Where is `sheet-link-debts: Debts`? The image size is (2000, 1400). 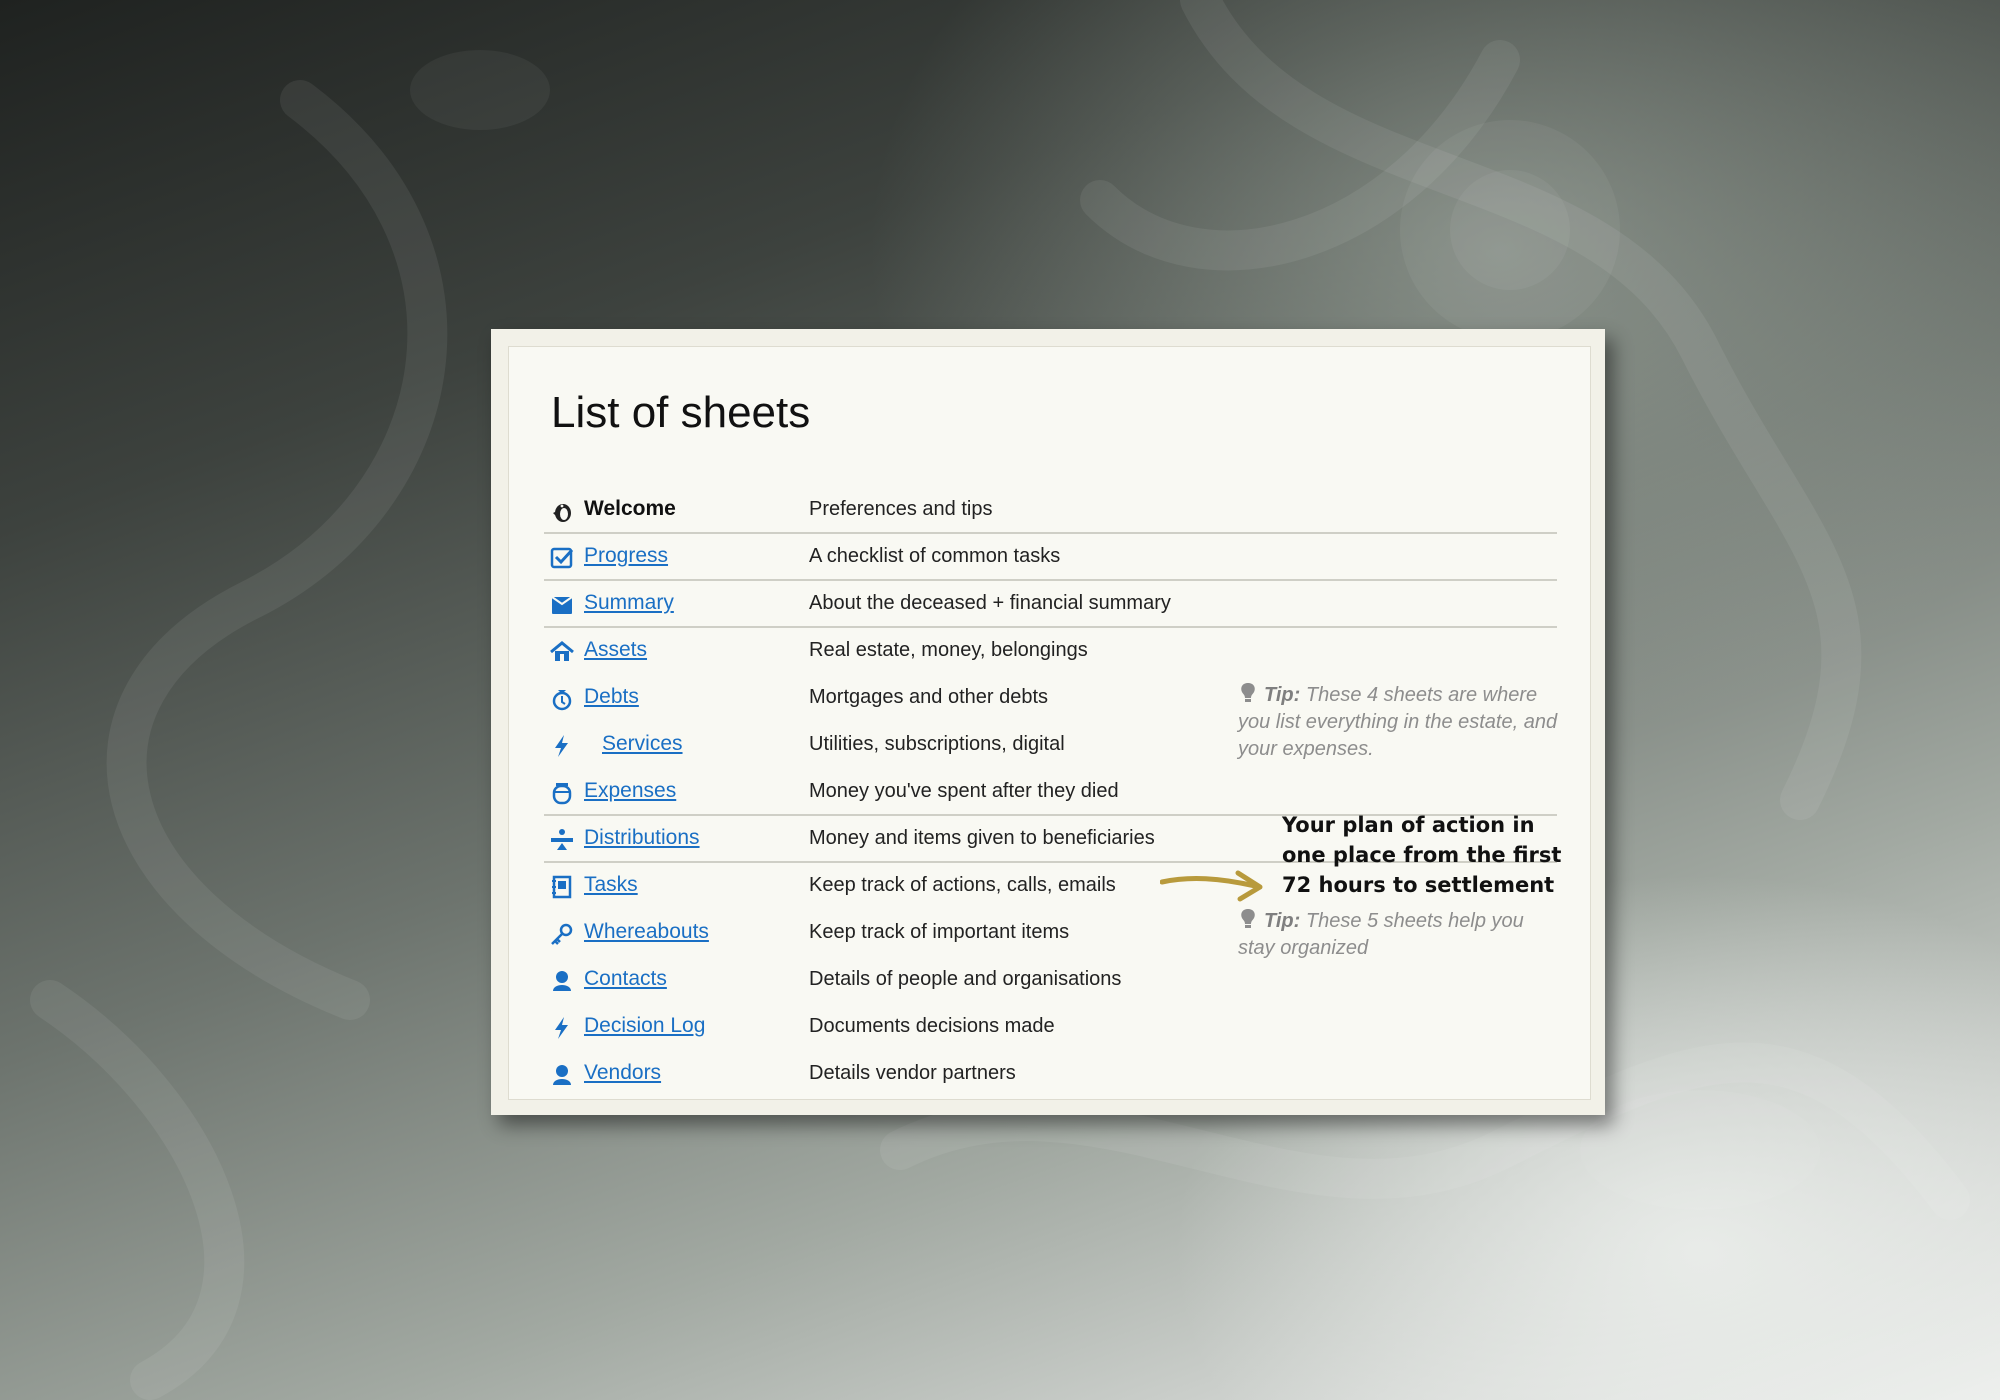
sheet-link-debts: Debts is located at coordinates (611, 697).